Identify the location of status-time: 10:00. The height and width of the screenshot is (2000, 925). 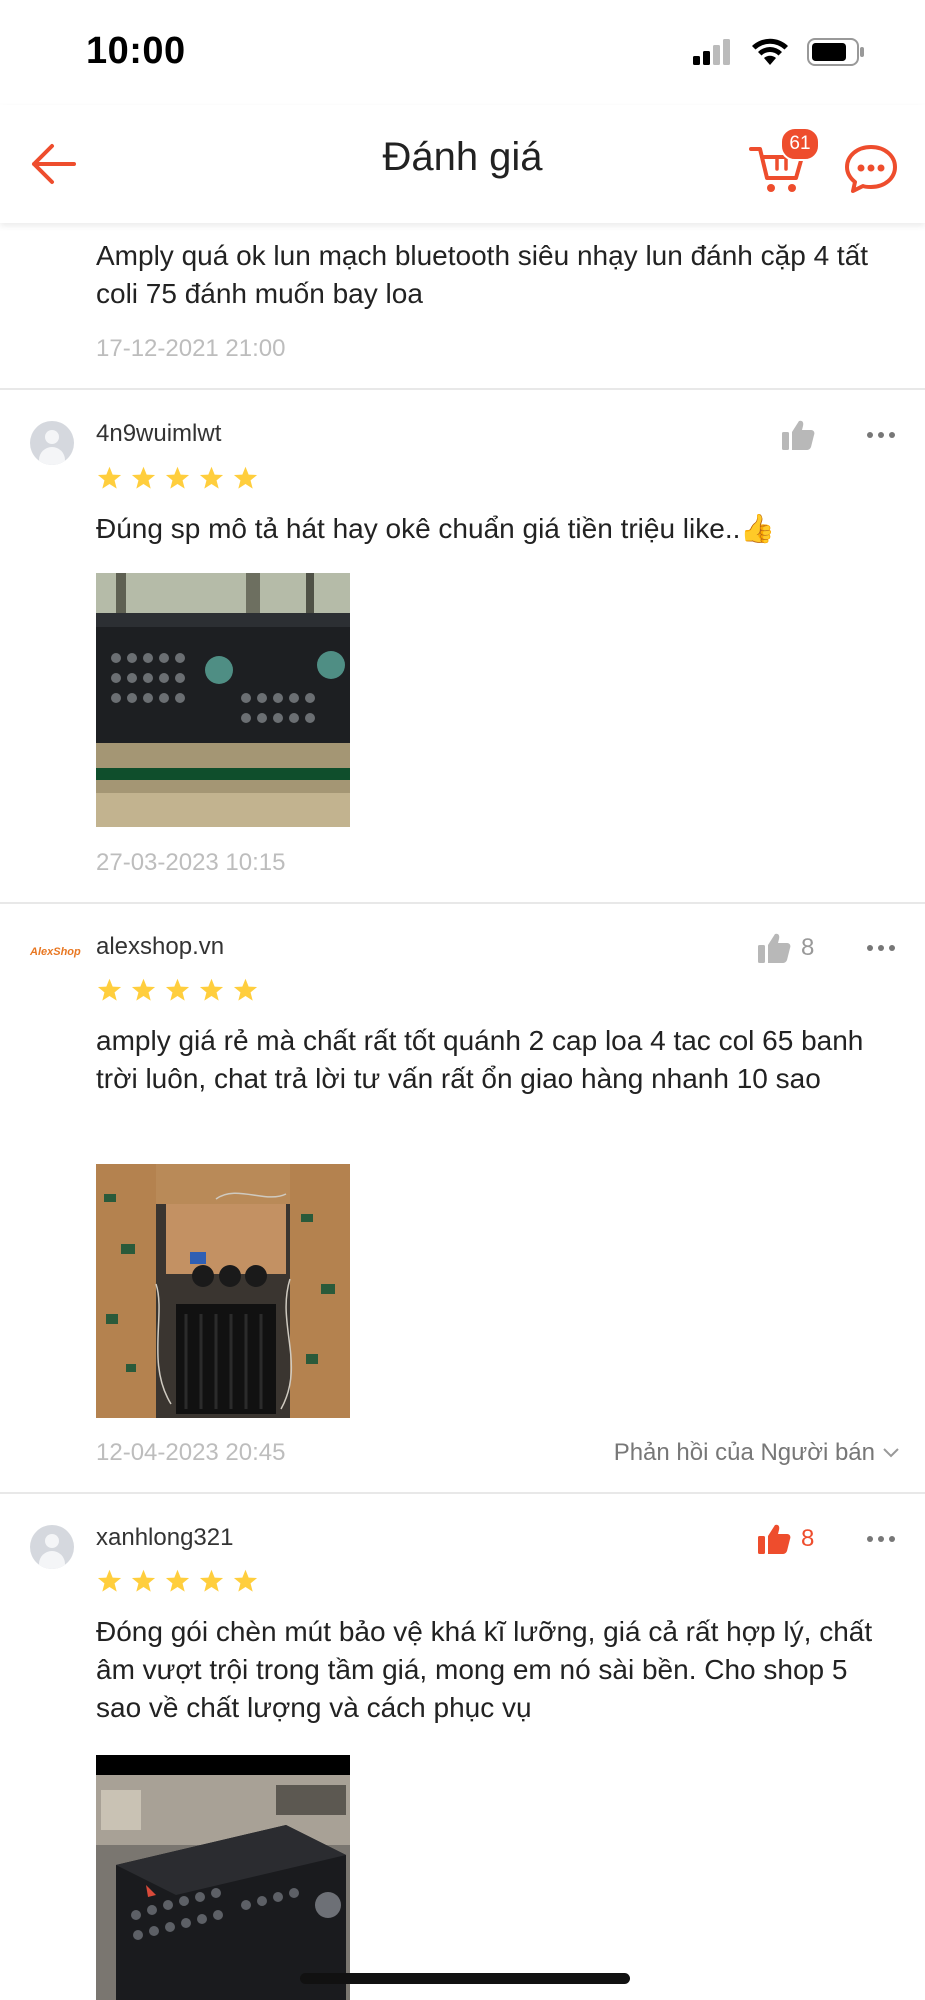
(136, 51).